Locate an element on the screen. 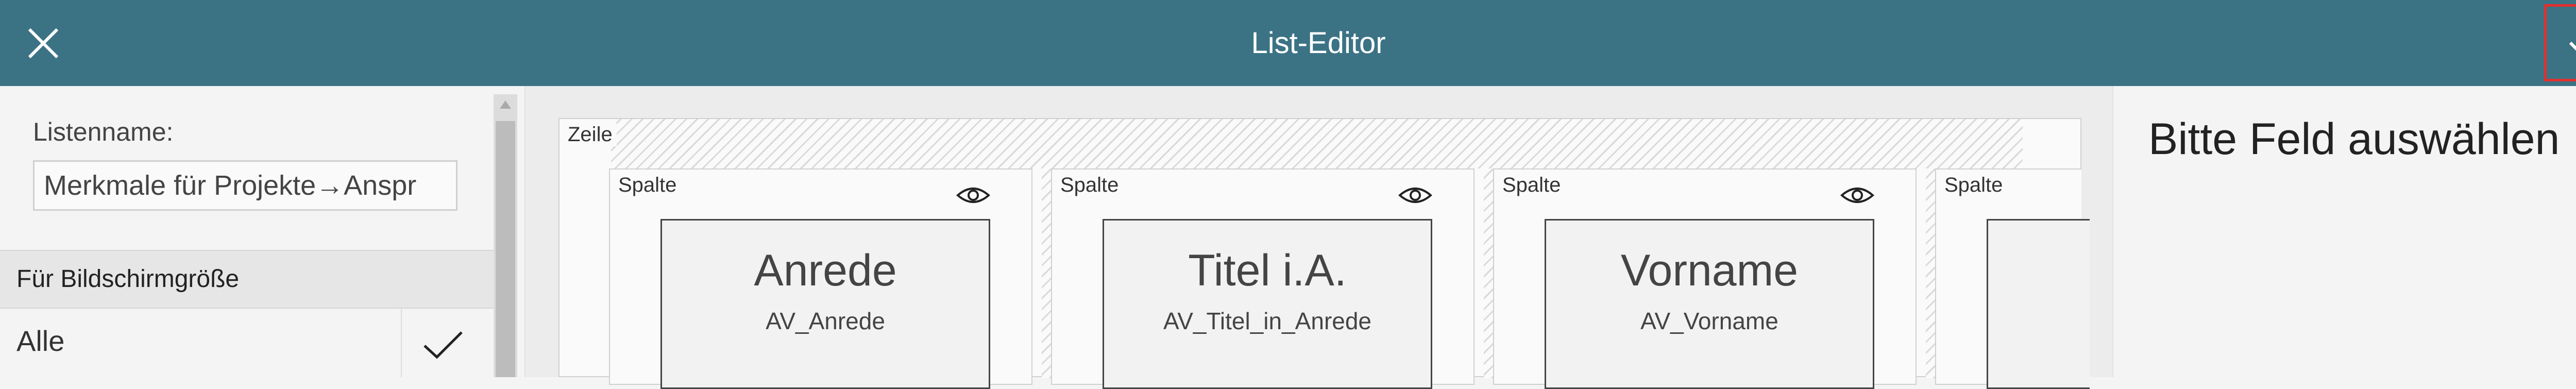 This screenshot has width=2576, height=389. field-title: Anrede is located at coordinates (825, 270).